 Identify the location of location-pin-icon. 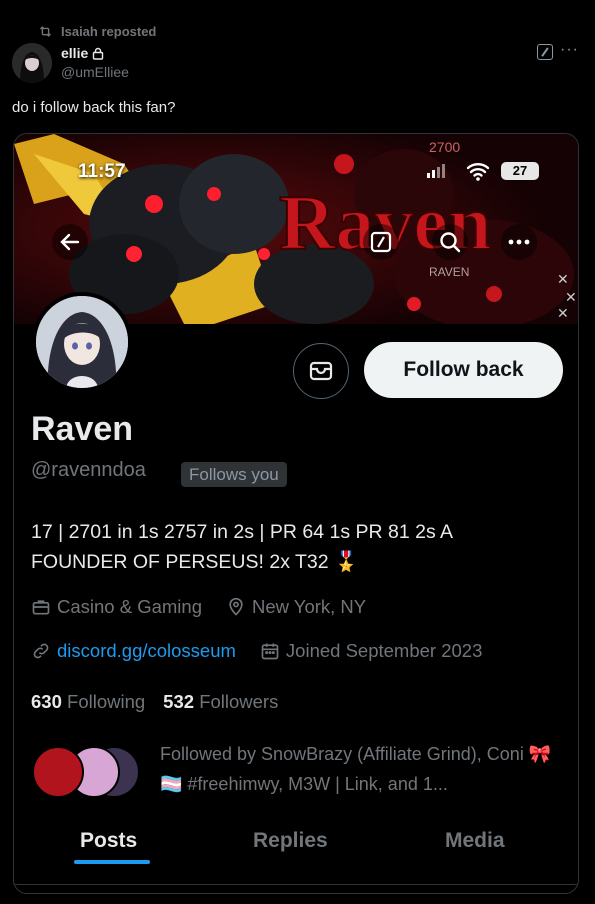
(236, 606).